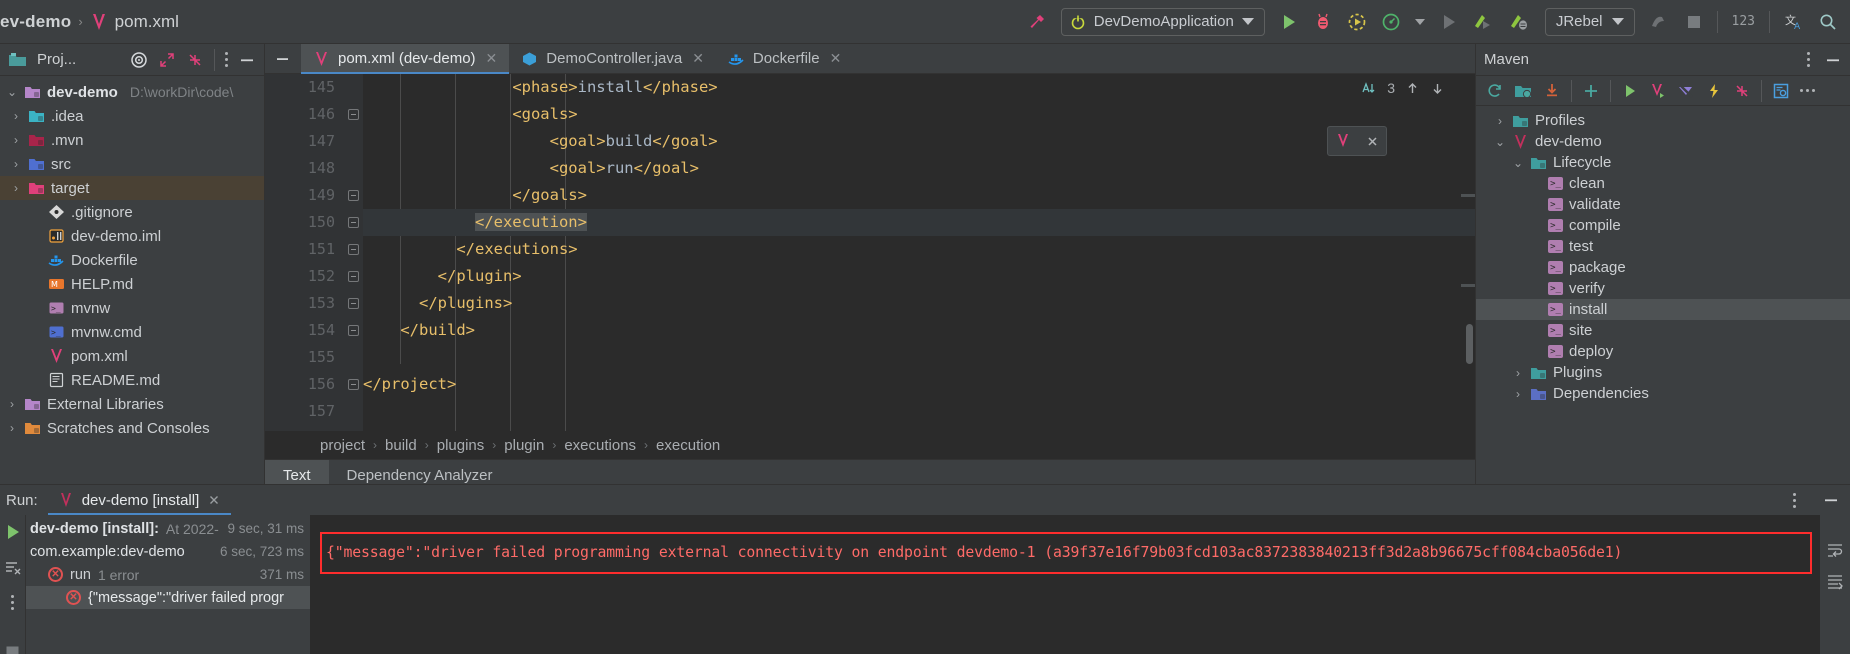 This screenshot has width=1850, height=654. Describe the element at coordinates (132, 380) in the screenshot. I see `project-tree-item-readme-md: README.md` at that location.